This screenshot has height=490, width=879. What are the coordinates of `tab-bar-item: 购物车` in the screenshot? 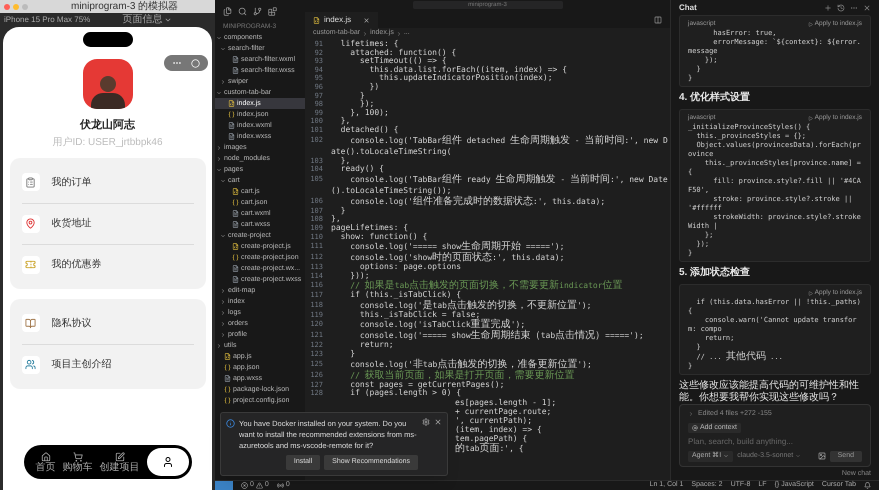 It's located at (77, 462).